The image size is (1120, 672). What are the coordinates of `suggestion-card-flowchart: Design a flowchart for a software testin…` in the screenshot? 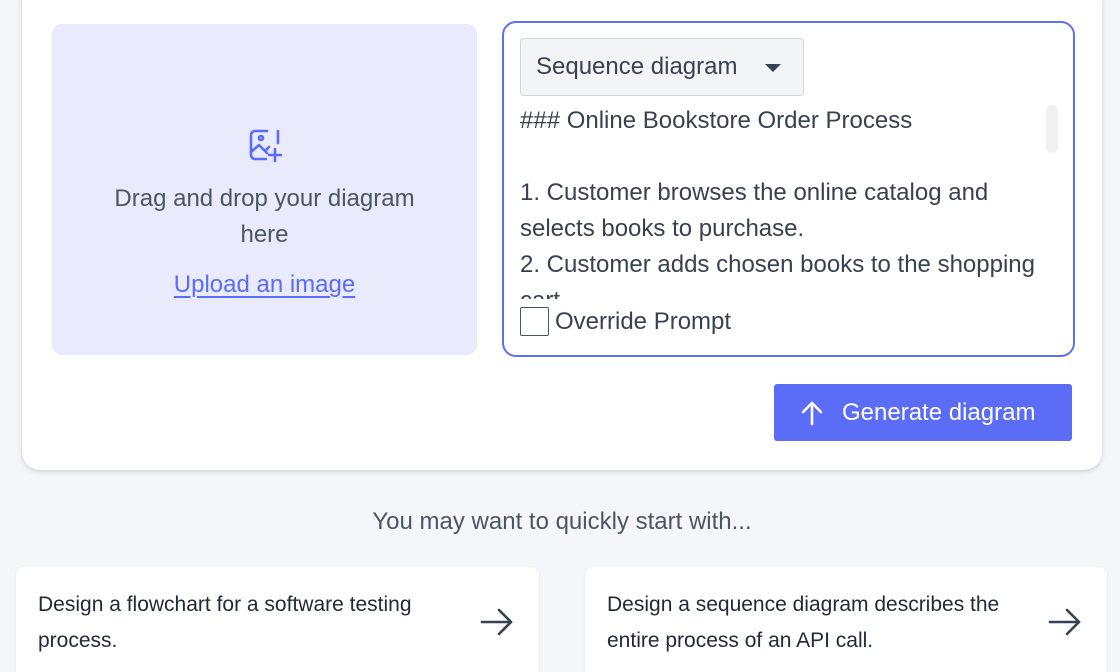 It's located at (277, 619).